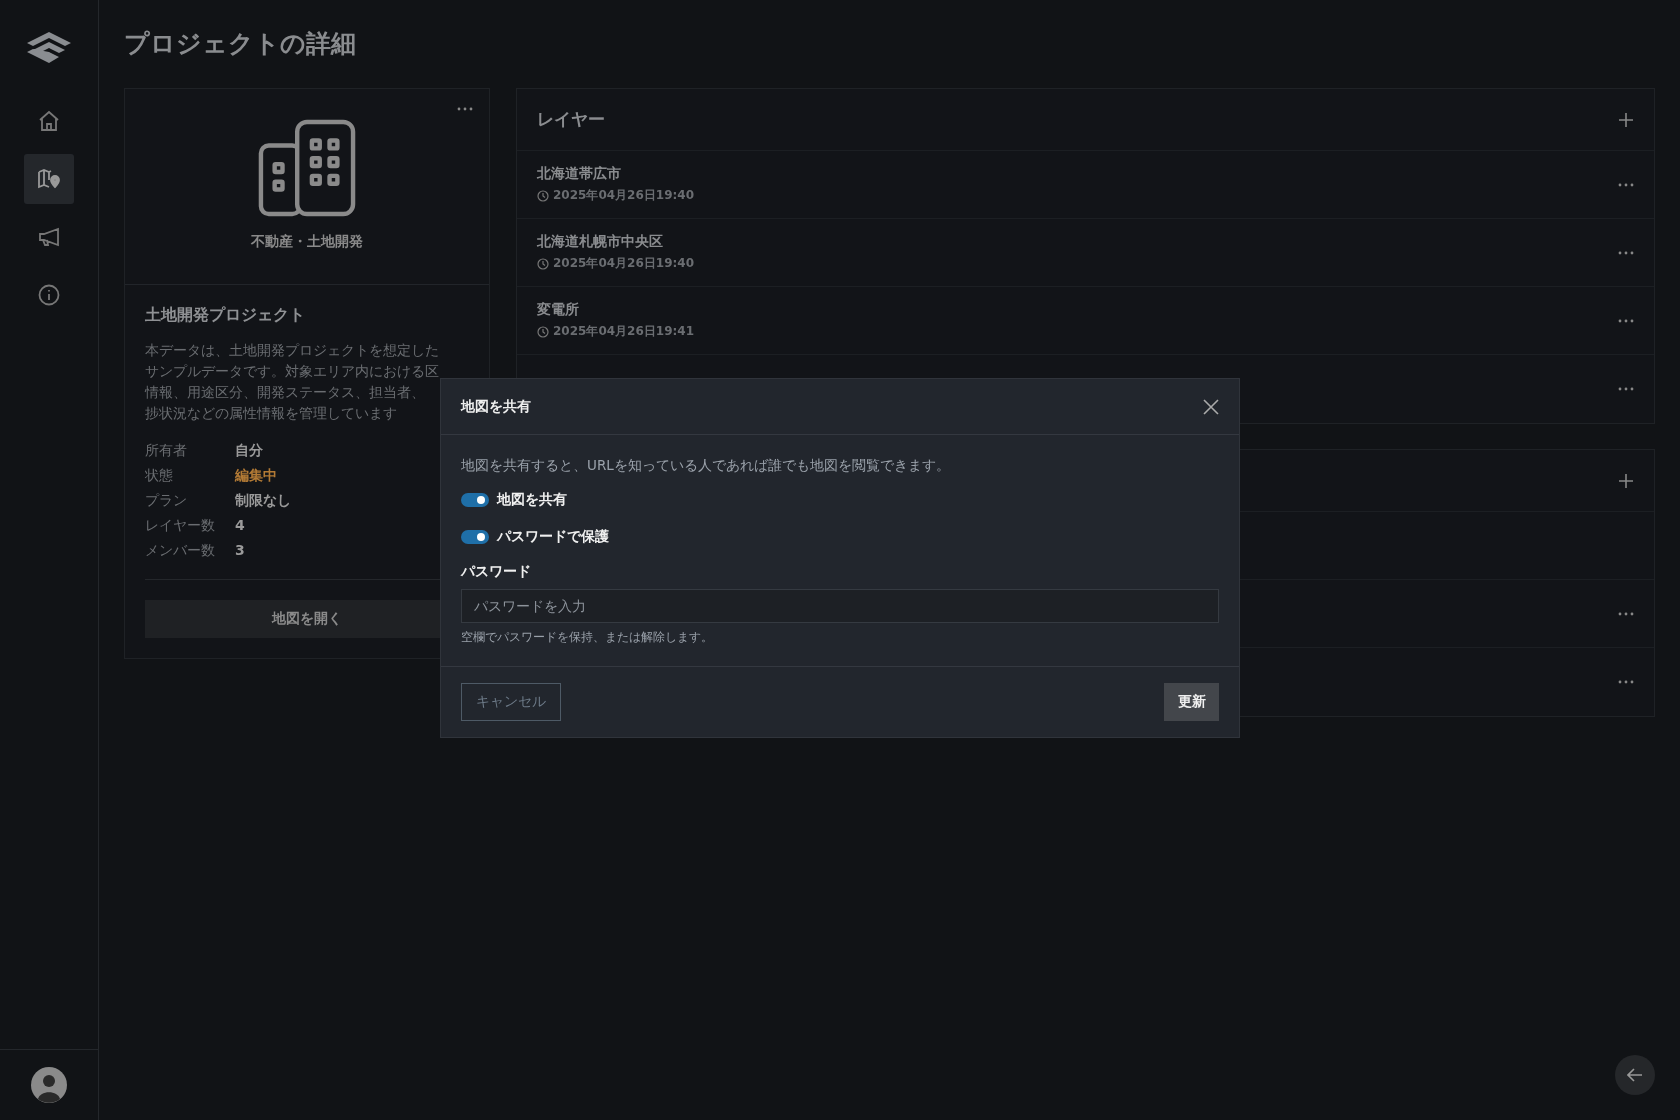 This screenshot has width=1680, height=1120. What do you see at coordinates (271, 413) in the screenshot?
I see `description-line: 捗状況などの属性情報を管理しています` at bounding box center [271, 413].